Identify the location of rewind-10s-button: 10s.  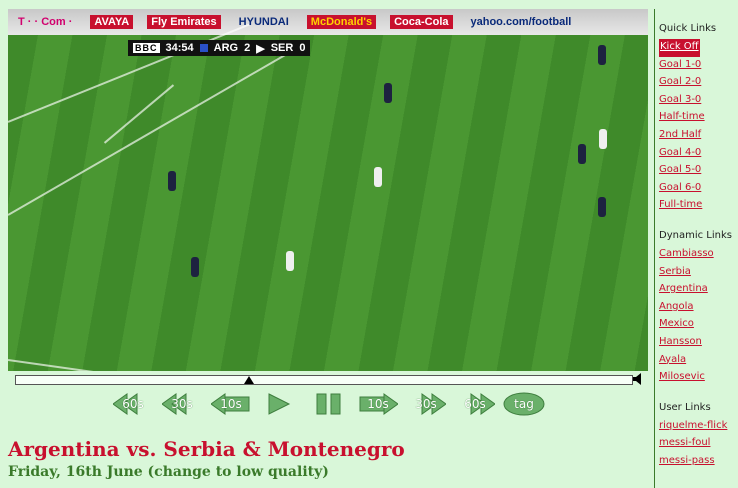
(231, 404).